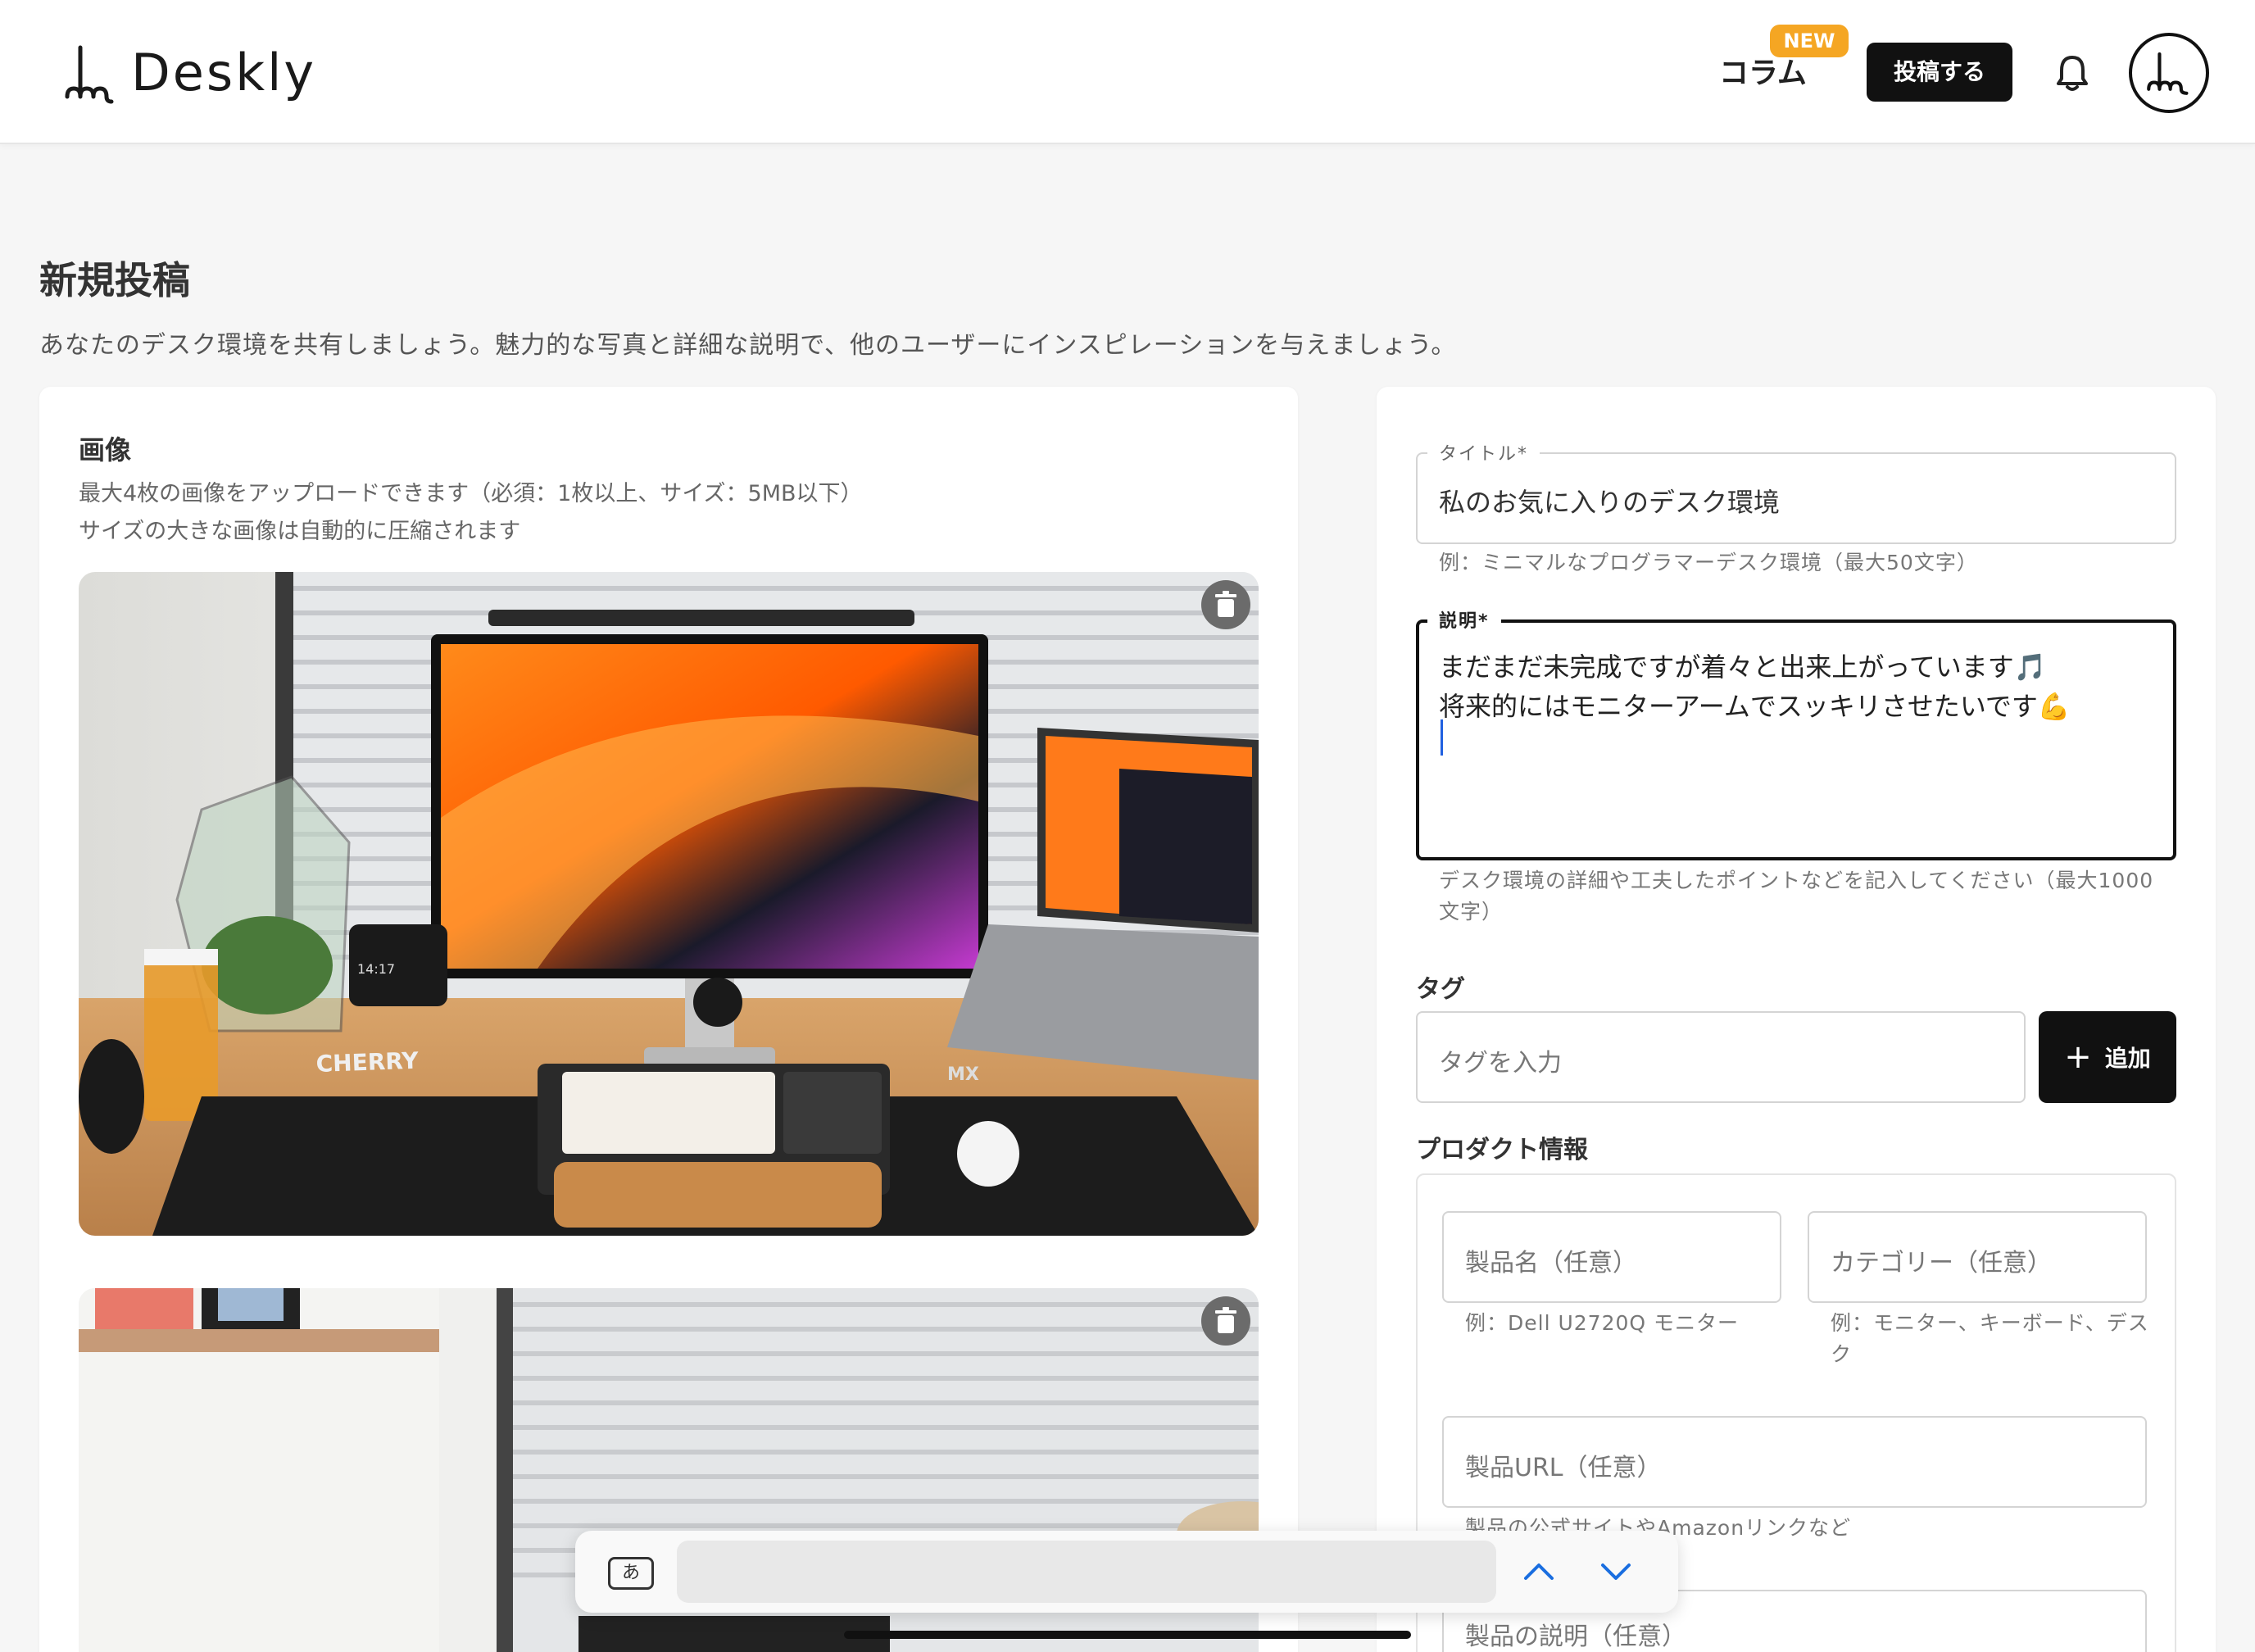  What do you see at coordinates (105, 449) in the screenshot?
I see `images-section-title: 画像` at bounding box center [105, 449].